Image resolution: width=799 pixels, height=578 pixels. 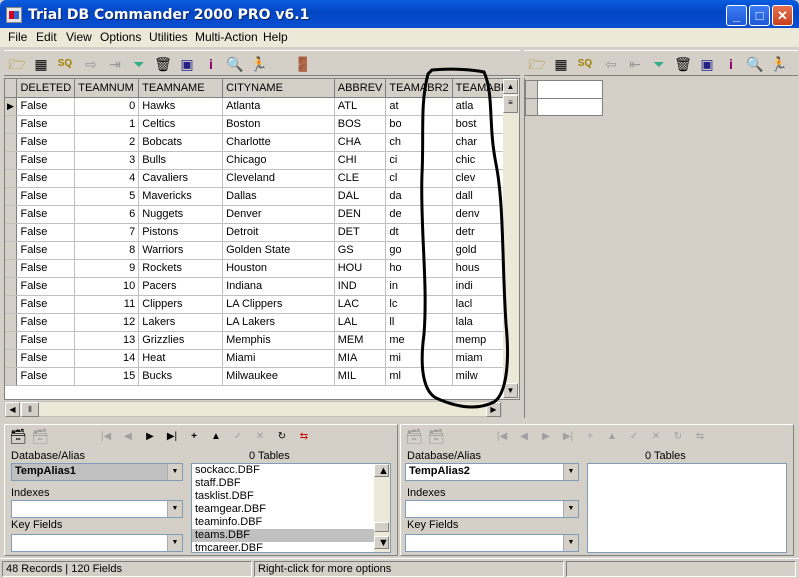 What do you see at coordinates (107, 232) in the screenshot?
I see `table-cell: 7` at bounding box center [107, 232].